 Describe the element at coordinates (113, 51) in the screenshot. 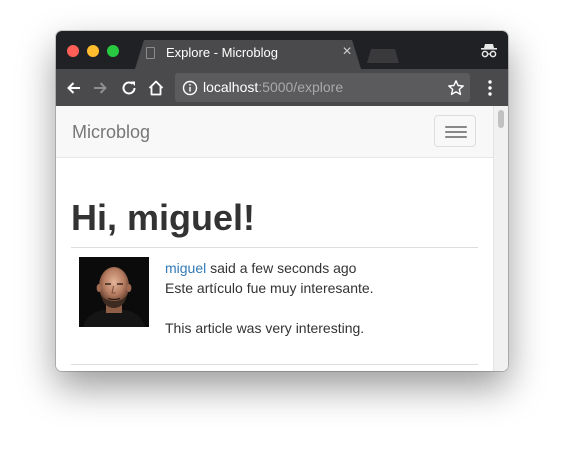

I see `maximize-window-button` at that location.